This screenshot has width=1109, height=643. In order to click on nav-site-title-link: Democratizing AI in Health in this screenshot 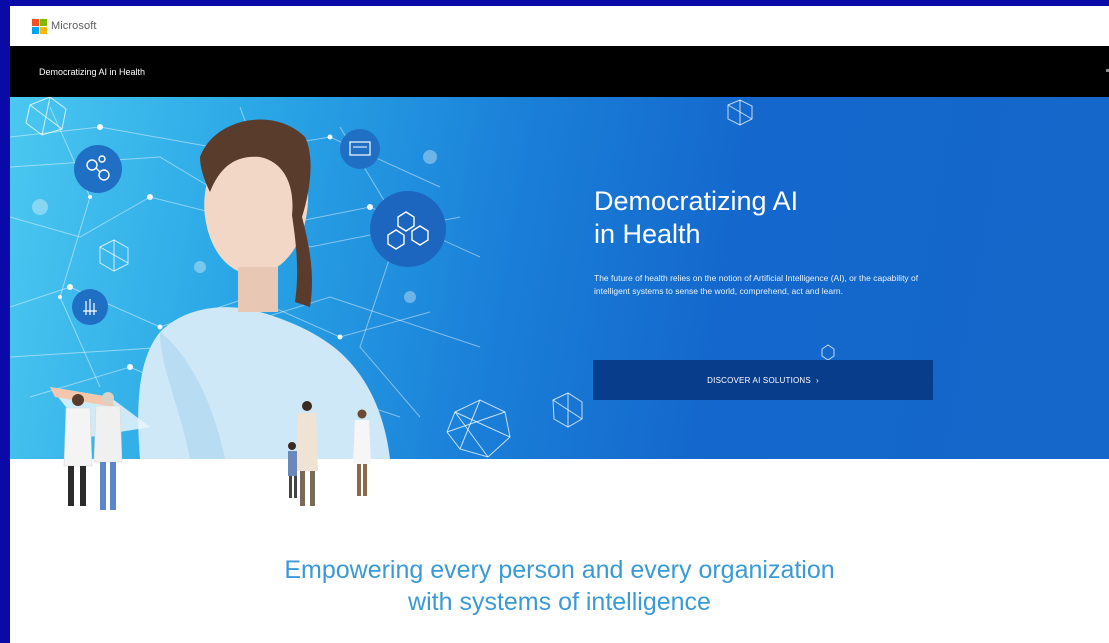, I will do `click(92, 72)`.